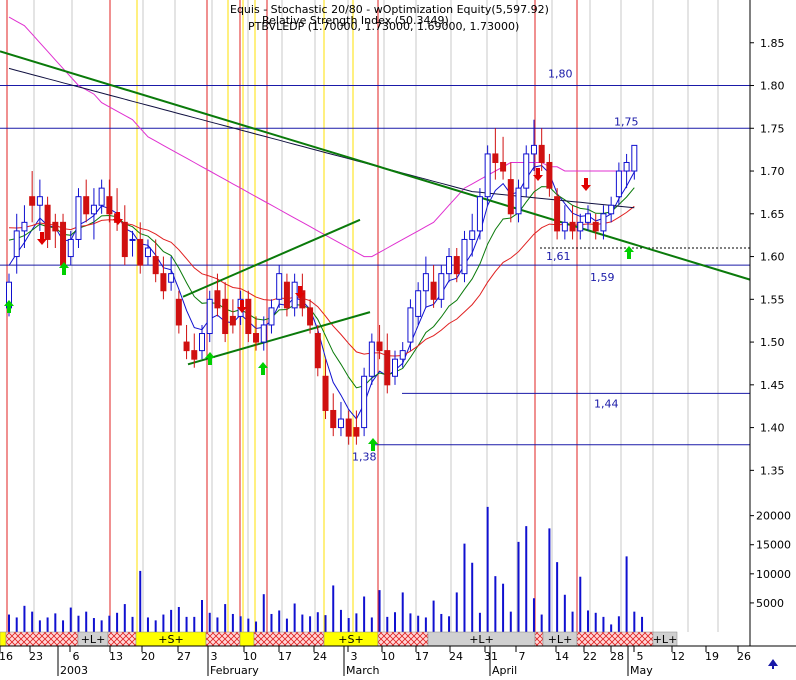 This screenshot has height=680, width=796. What do you see at coordinates (772, 428) in the screenshot?
I see `price-tick-label: 1.40` at bounding box center [772, 428].